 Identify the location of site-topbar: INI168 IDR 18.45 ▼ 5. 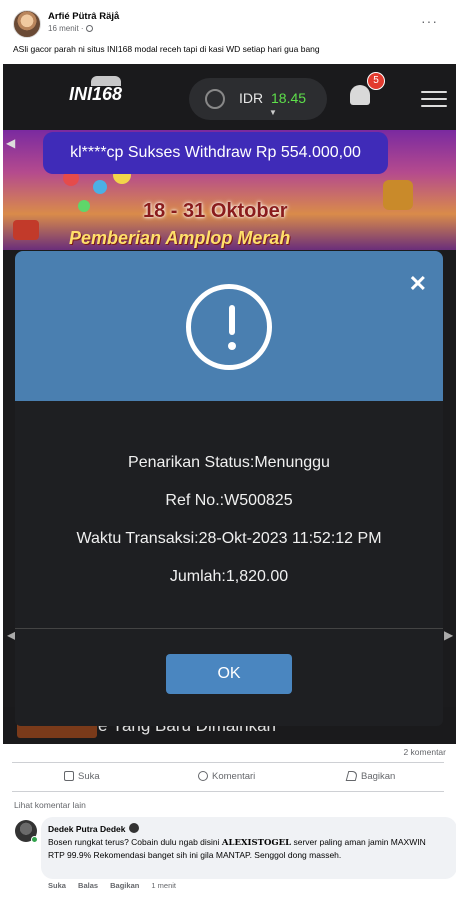
(229, 97).